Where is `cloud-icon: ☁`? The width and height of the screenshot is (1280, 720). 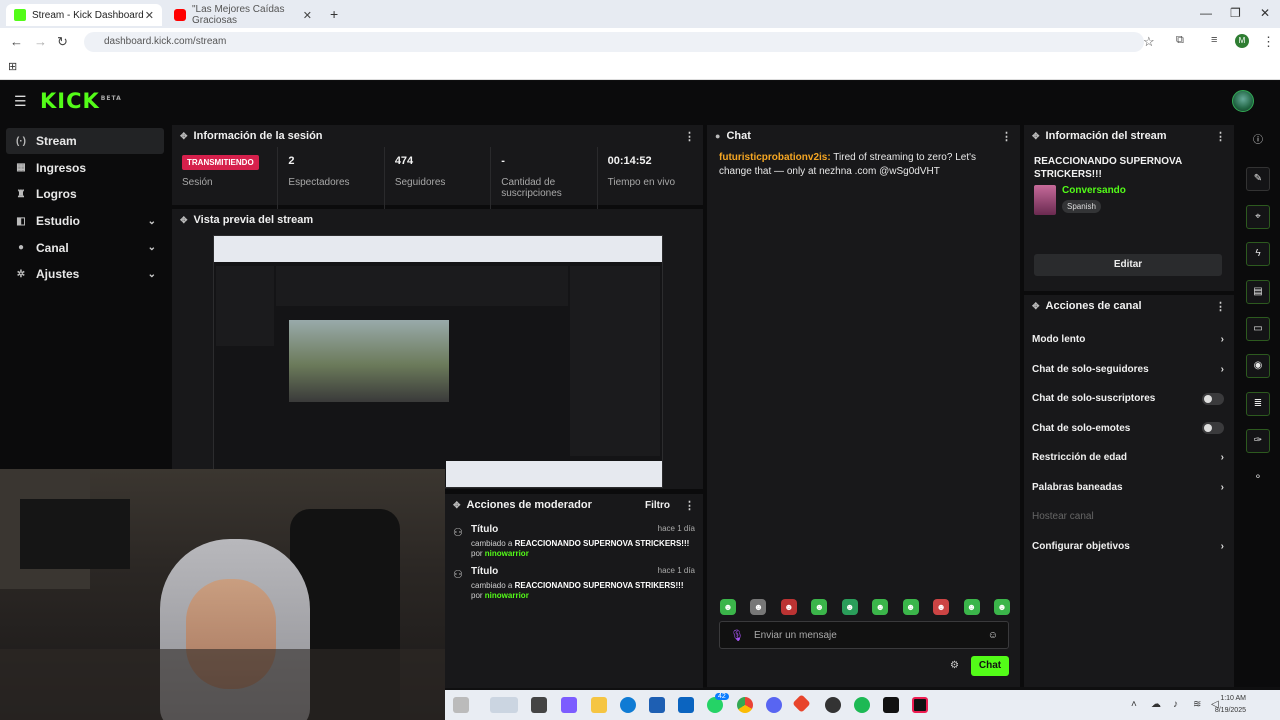 cloud-icon: ☁ is located at coordinates (1156, 704).